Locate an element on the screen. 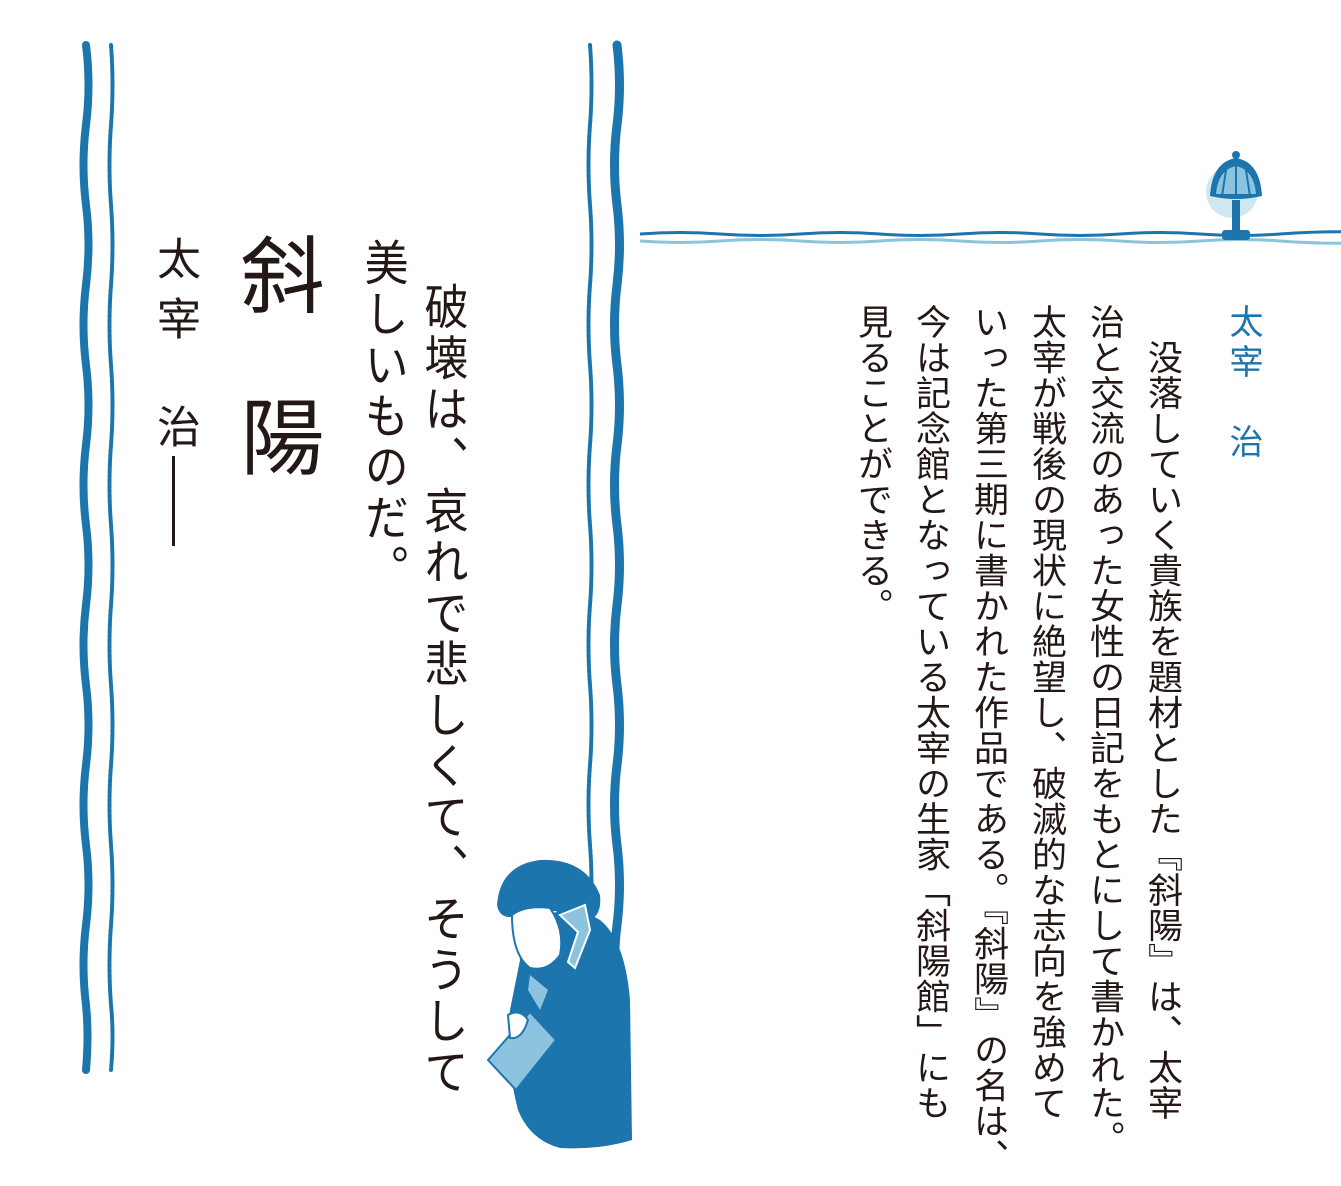  woman-reading-illustration is located at coordinates (559, 1004).